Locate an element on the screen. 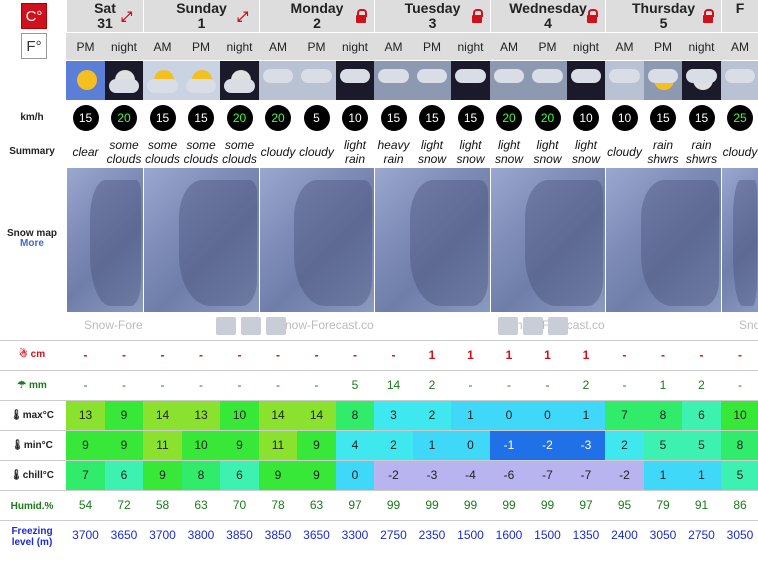 This screenshot has height=562, width=758. chill-temp-cell: 0 is located at coordinates (355, 475).